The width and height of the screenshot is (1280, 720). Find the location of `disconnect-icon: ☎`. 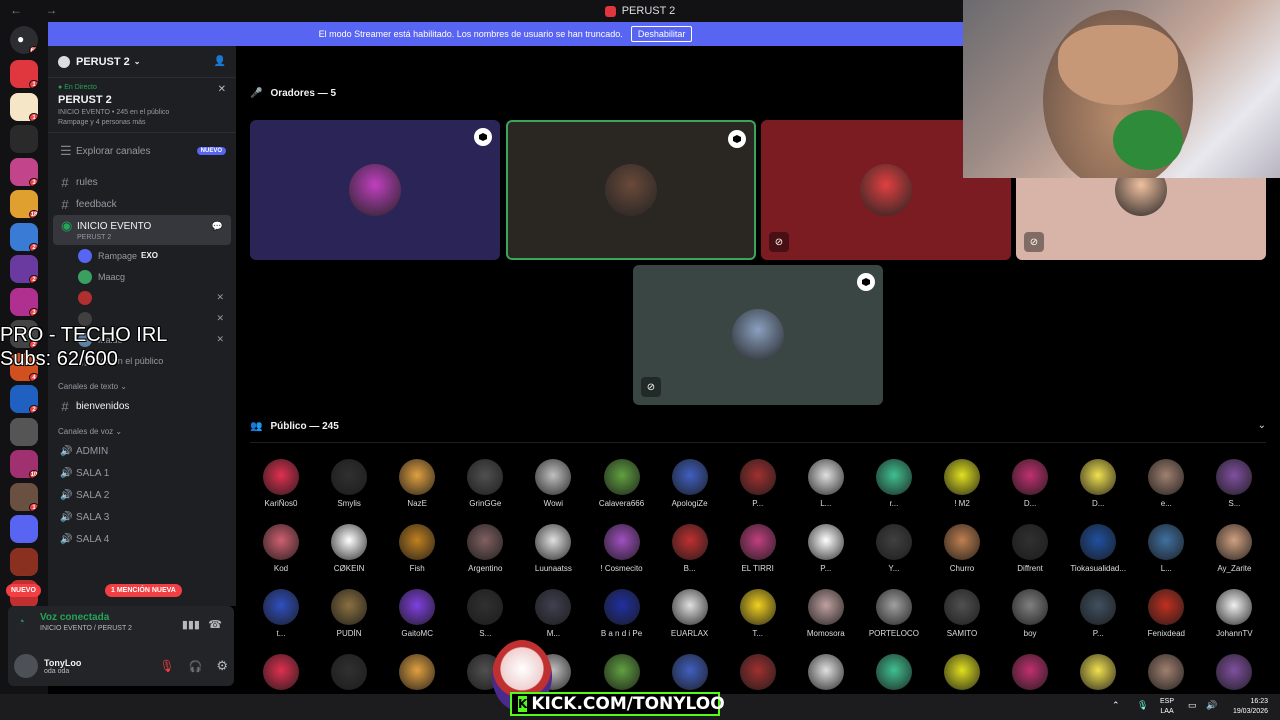

disconnect-icon: ☎ is located at coordinates (215, 624).